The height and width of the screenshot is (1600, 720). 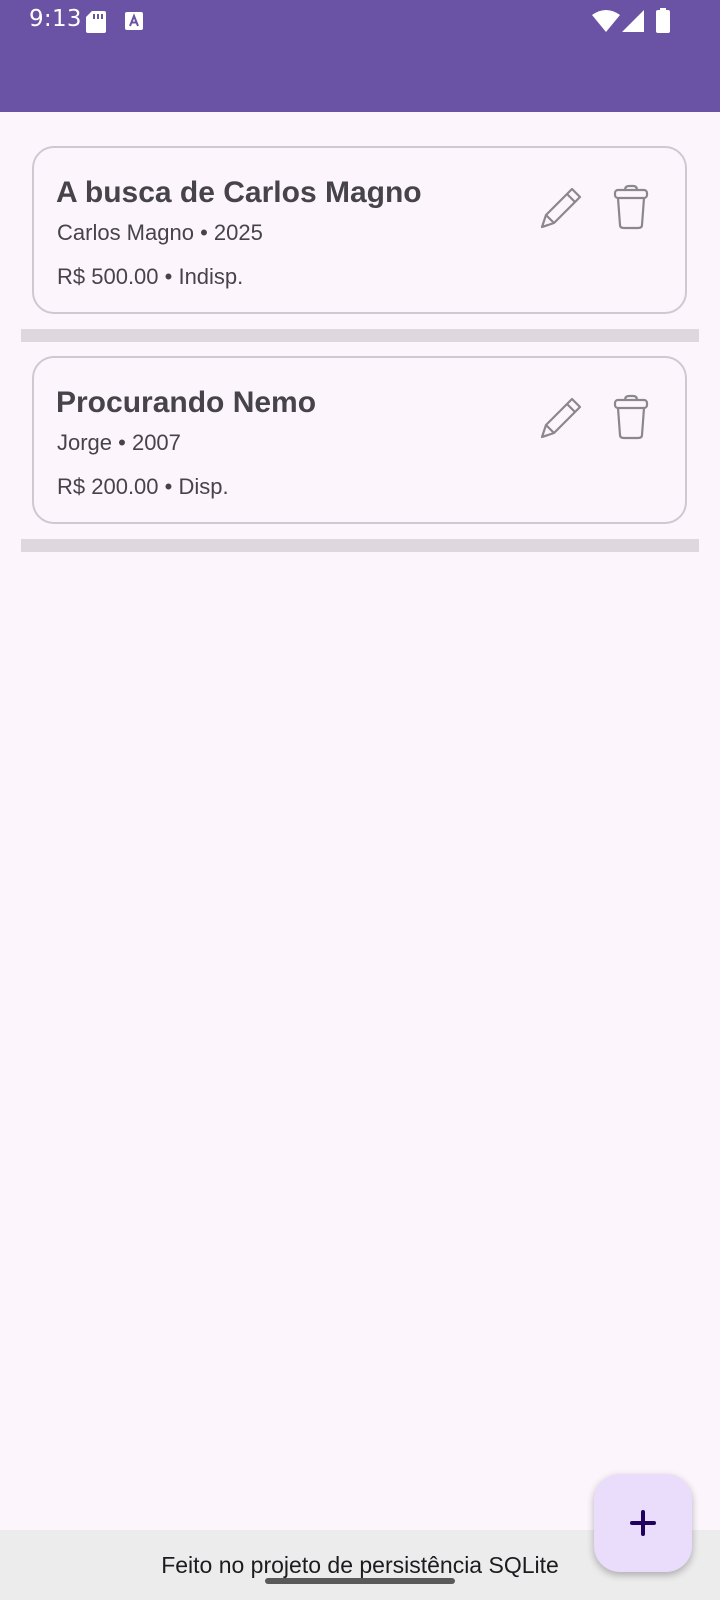 What do you see at coordinates (239, 192) in the screenshot?
I see `movie-title: A busca de Carlos Magno` at bounding box center [239, 192].